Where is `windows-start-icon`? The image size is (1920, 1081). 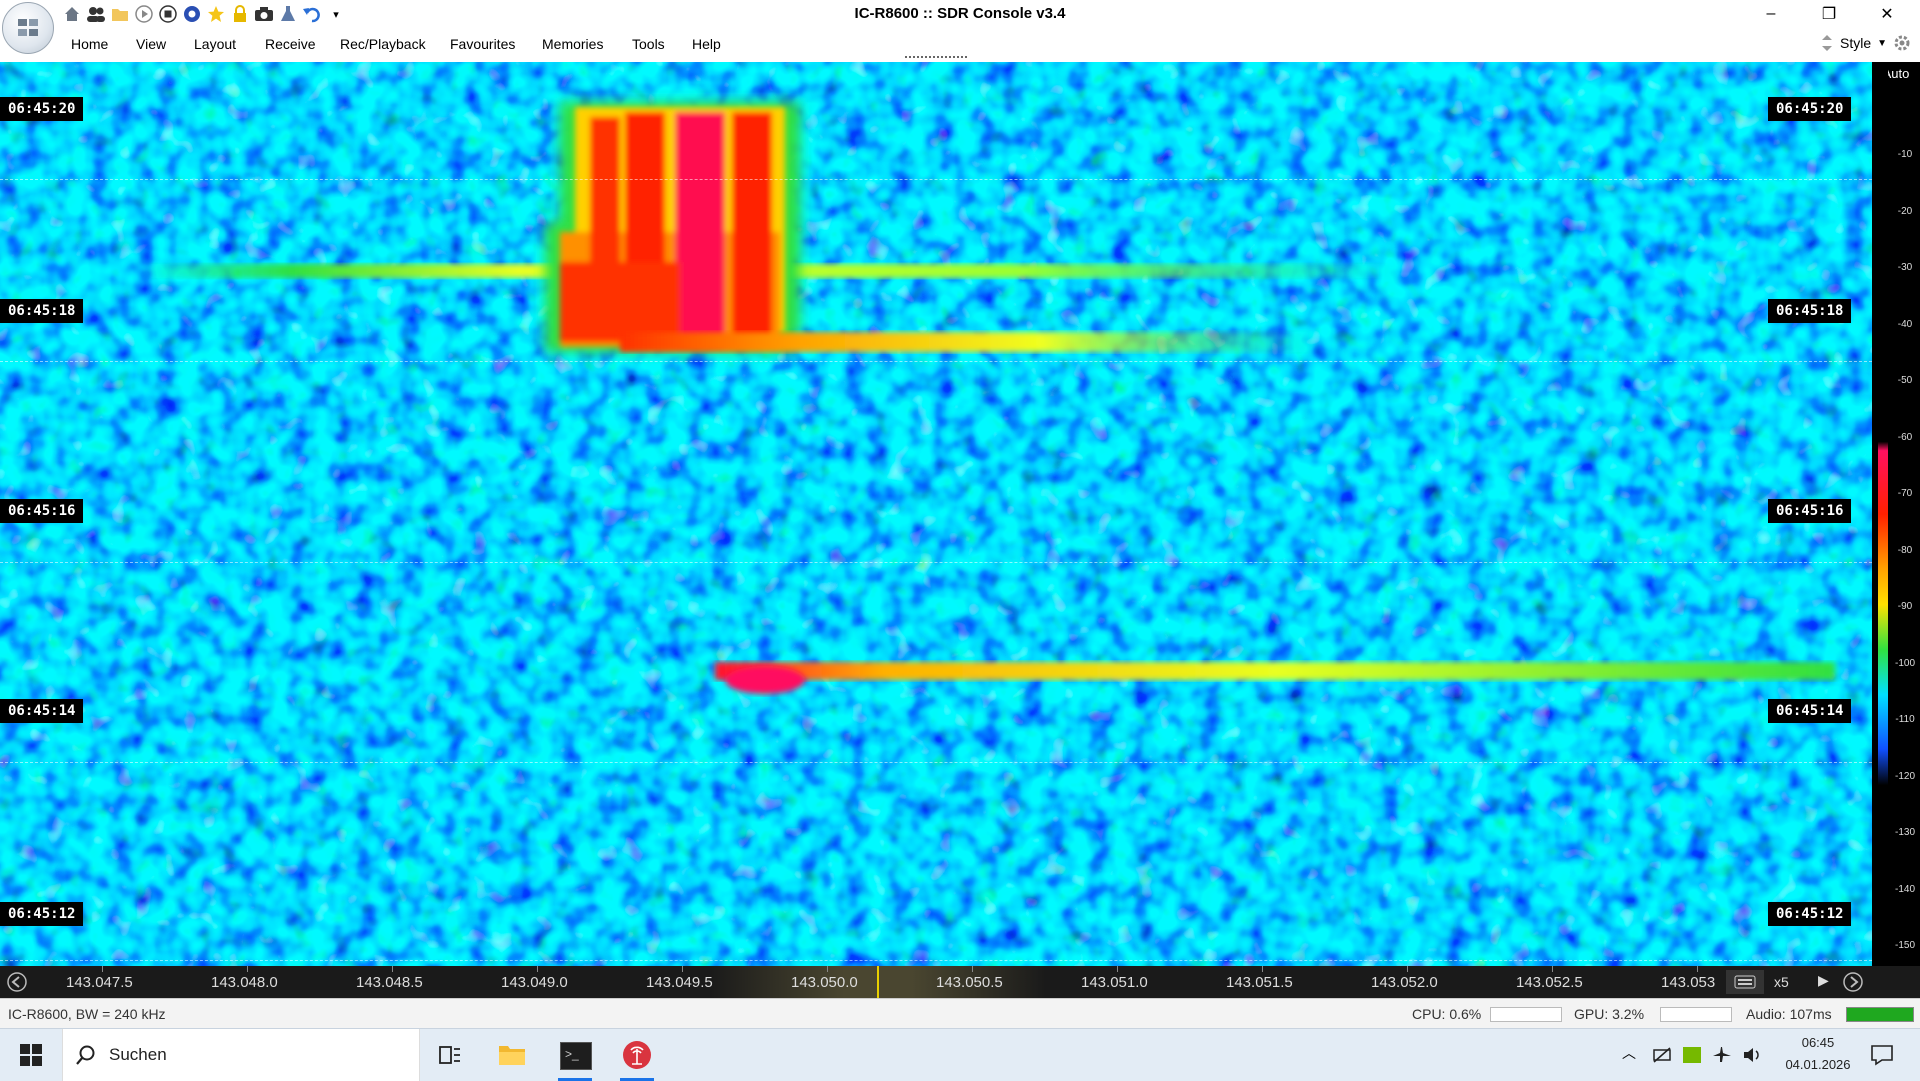
windows-start-icon is located at coordinates (31, 1055).